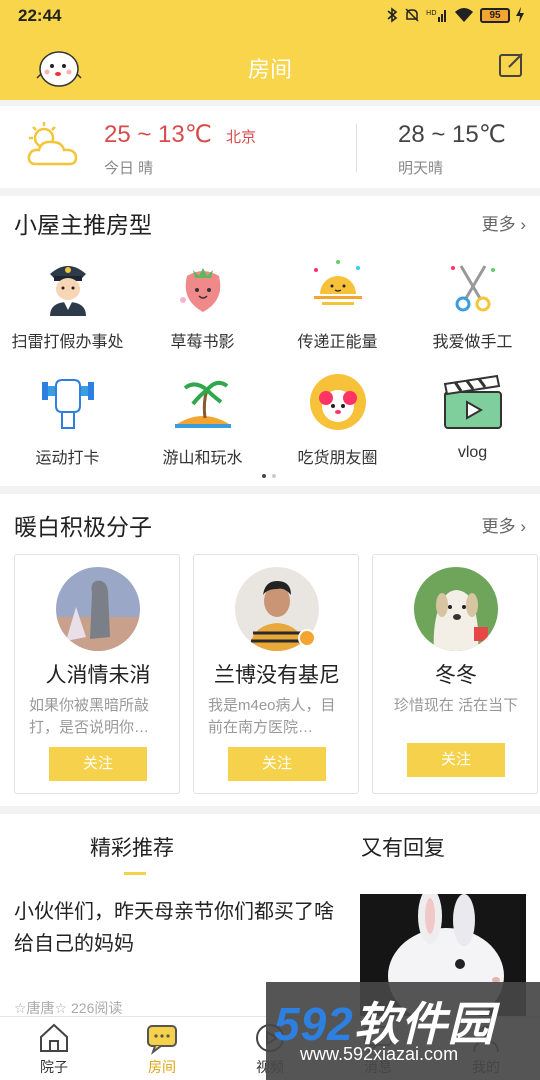 The height and width of the screenshot is (1080, 540). I want to click on nav-label: 房间, so click(162, 1067).